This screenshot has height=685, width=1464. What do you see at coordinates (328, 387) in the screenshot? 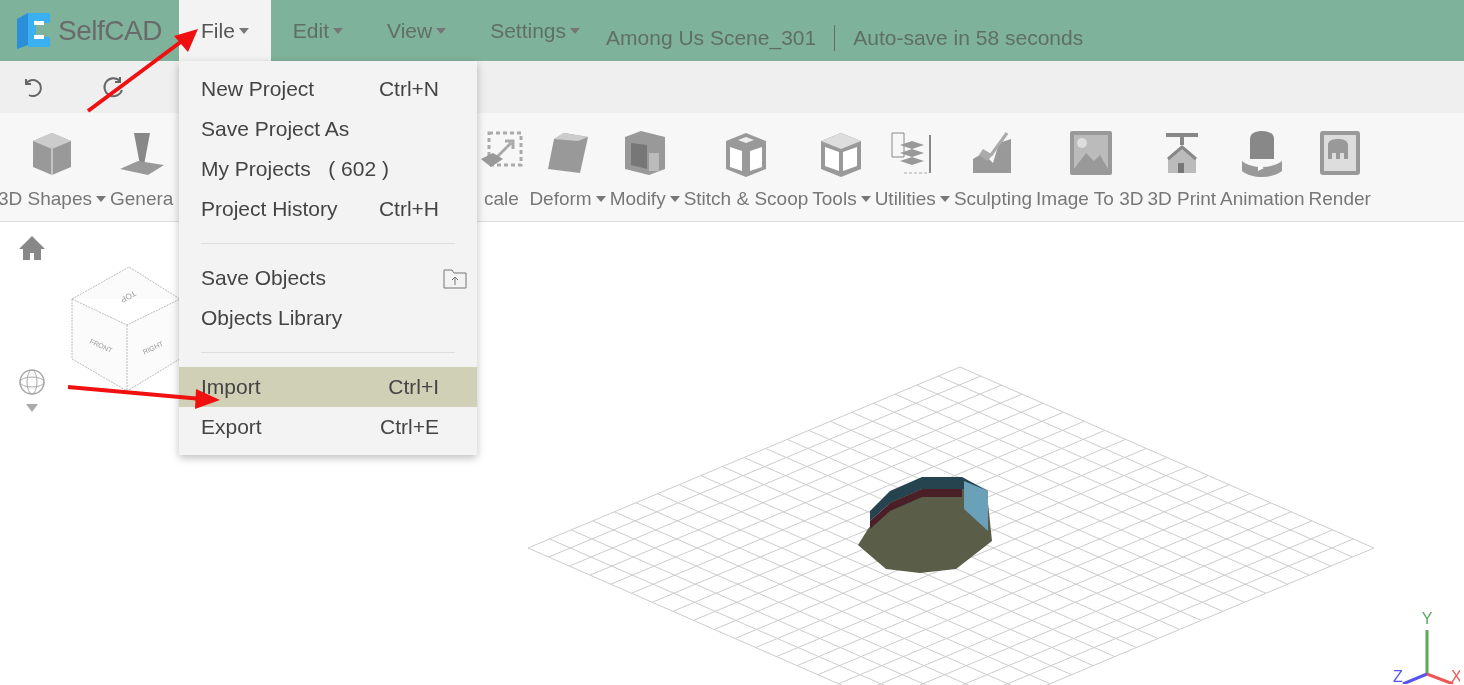
I see `menu-item: Import Ctrl+I` at bounding box center [328, 387].